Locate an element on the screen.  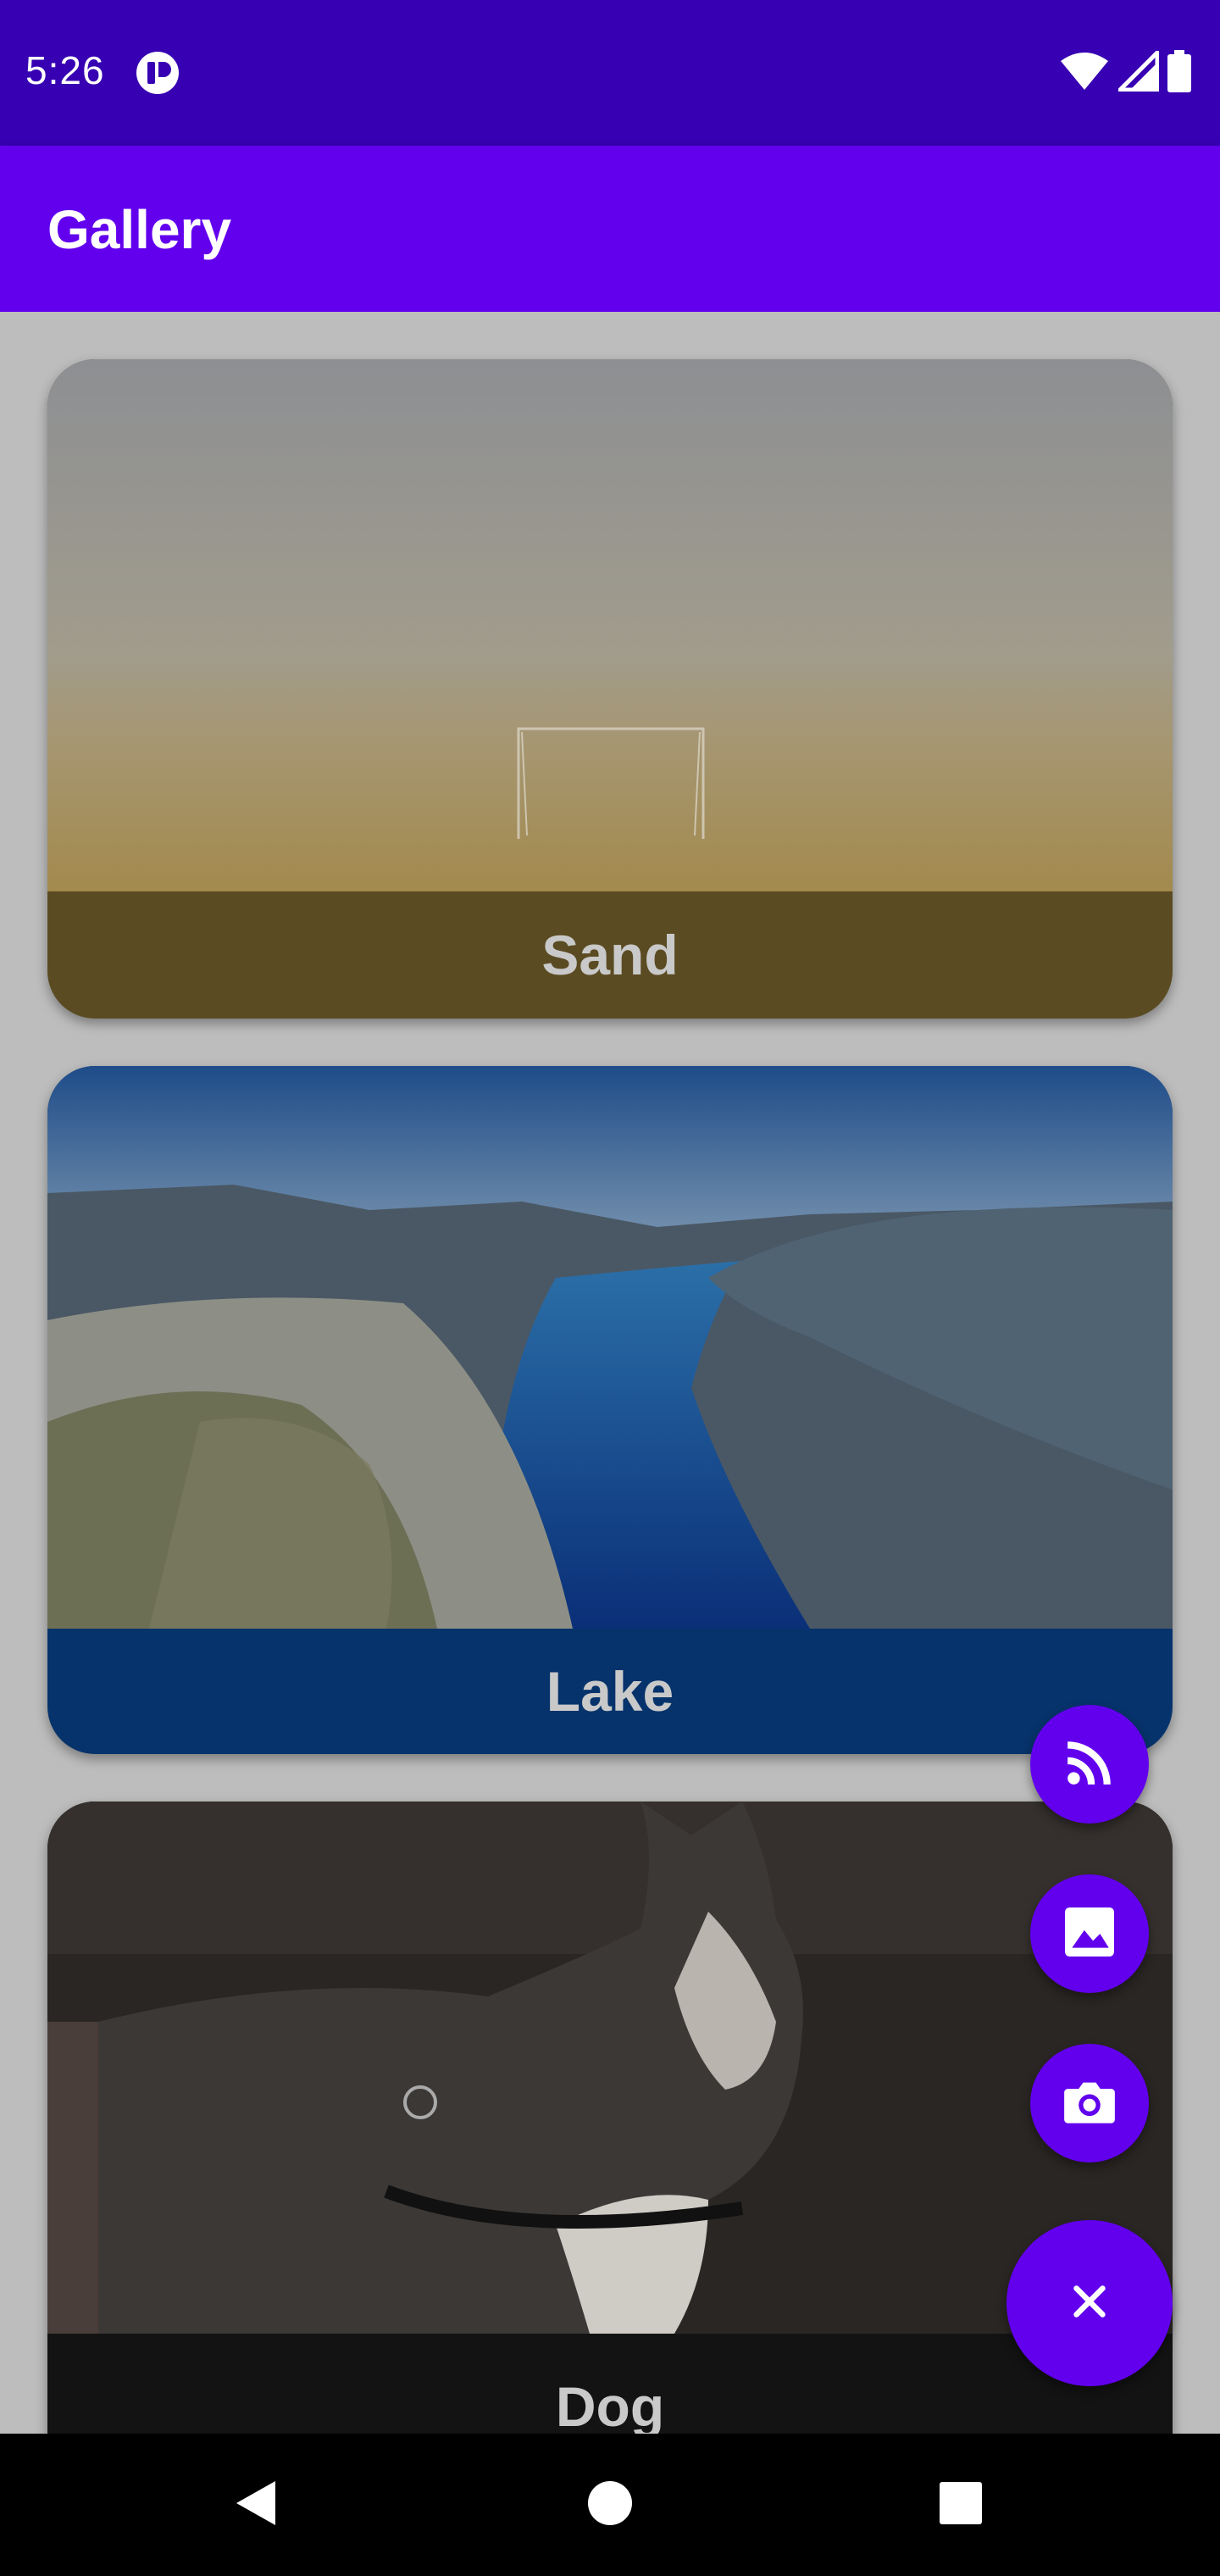
back-triangle-icon is located at coordinates (256, 2505).